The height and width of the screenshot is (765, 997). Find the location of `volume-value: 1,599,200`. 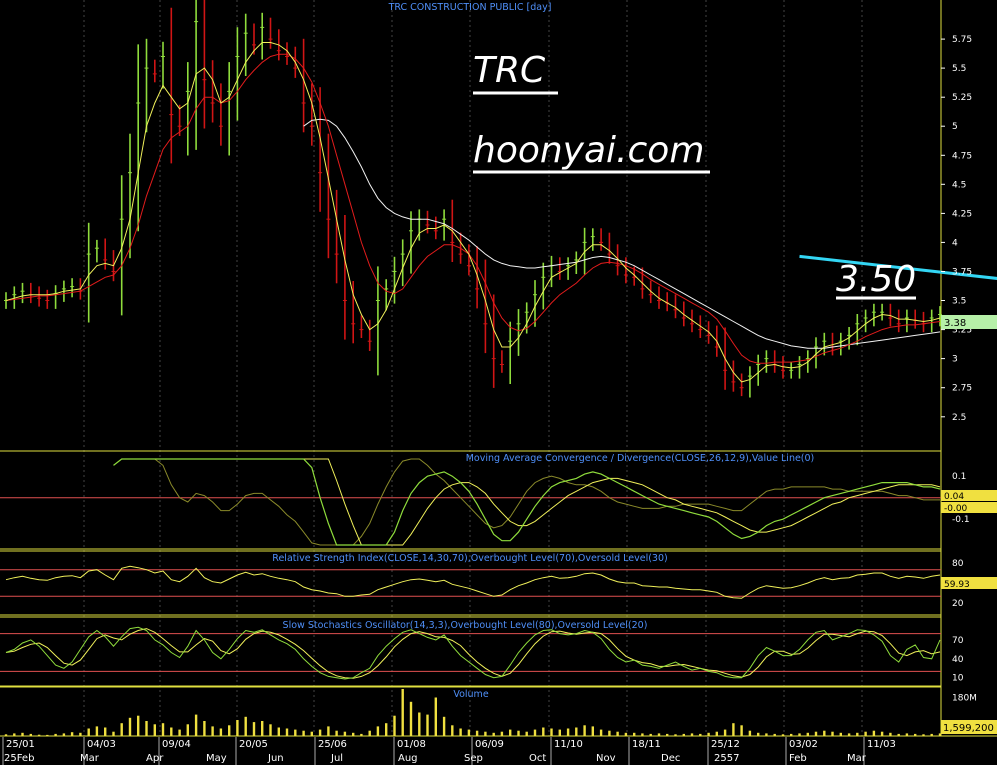

volume-value: 1,599,200 is located at coordinates (968, 728).